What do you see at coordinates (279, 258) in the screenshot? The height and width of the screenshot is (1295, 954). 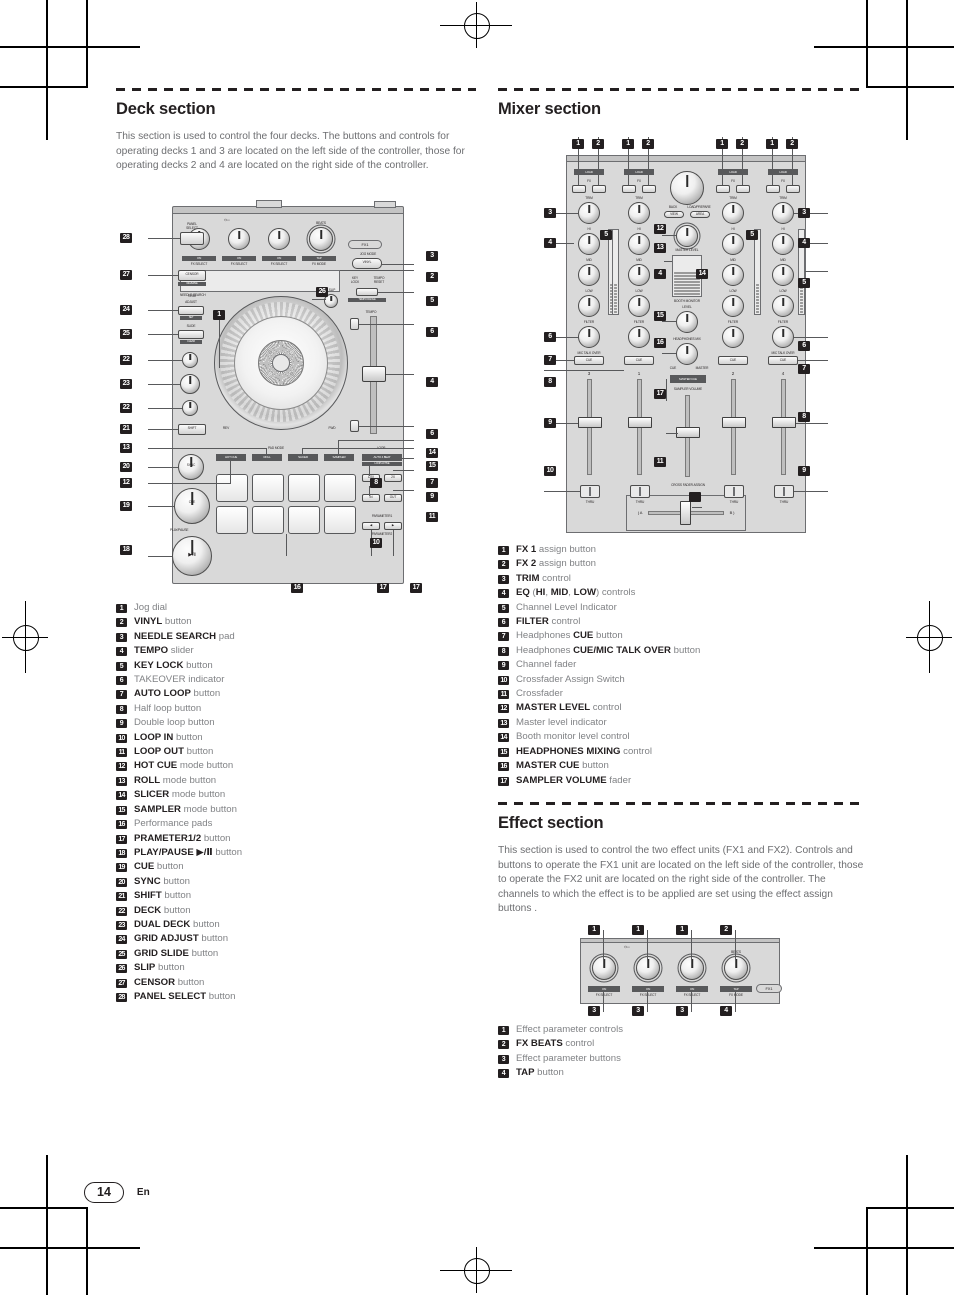 I see `fx-on-button-3: ON` at bounding box center [279, 258].